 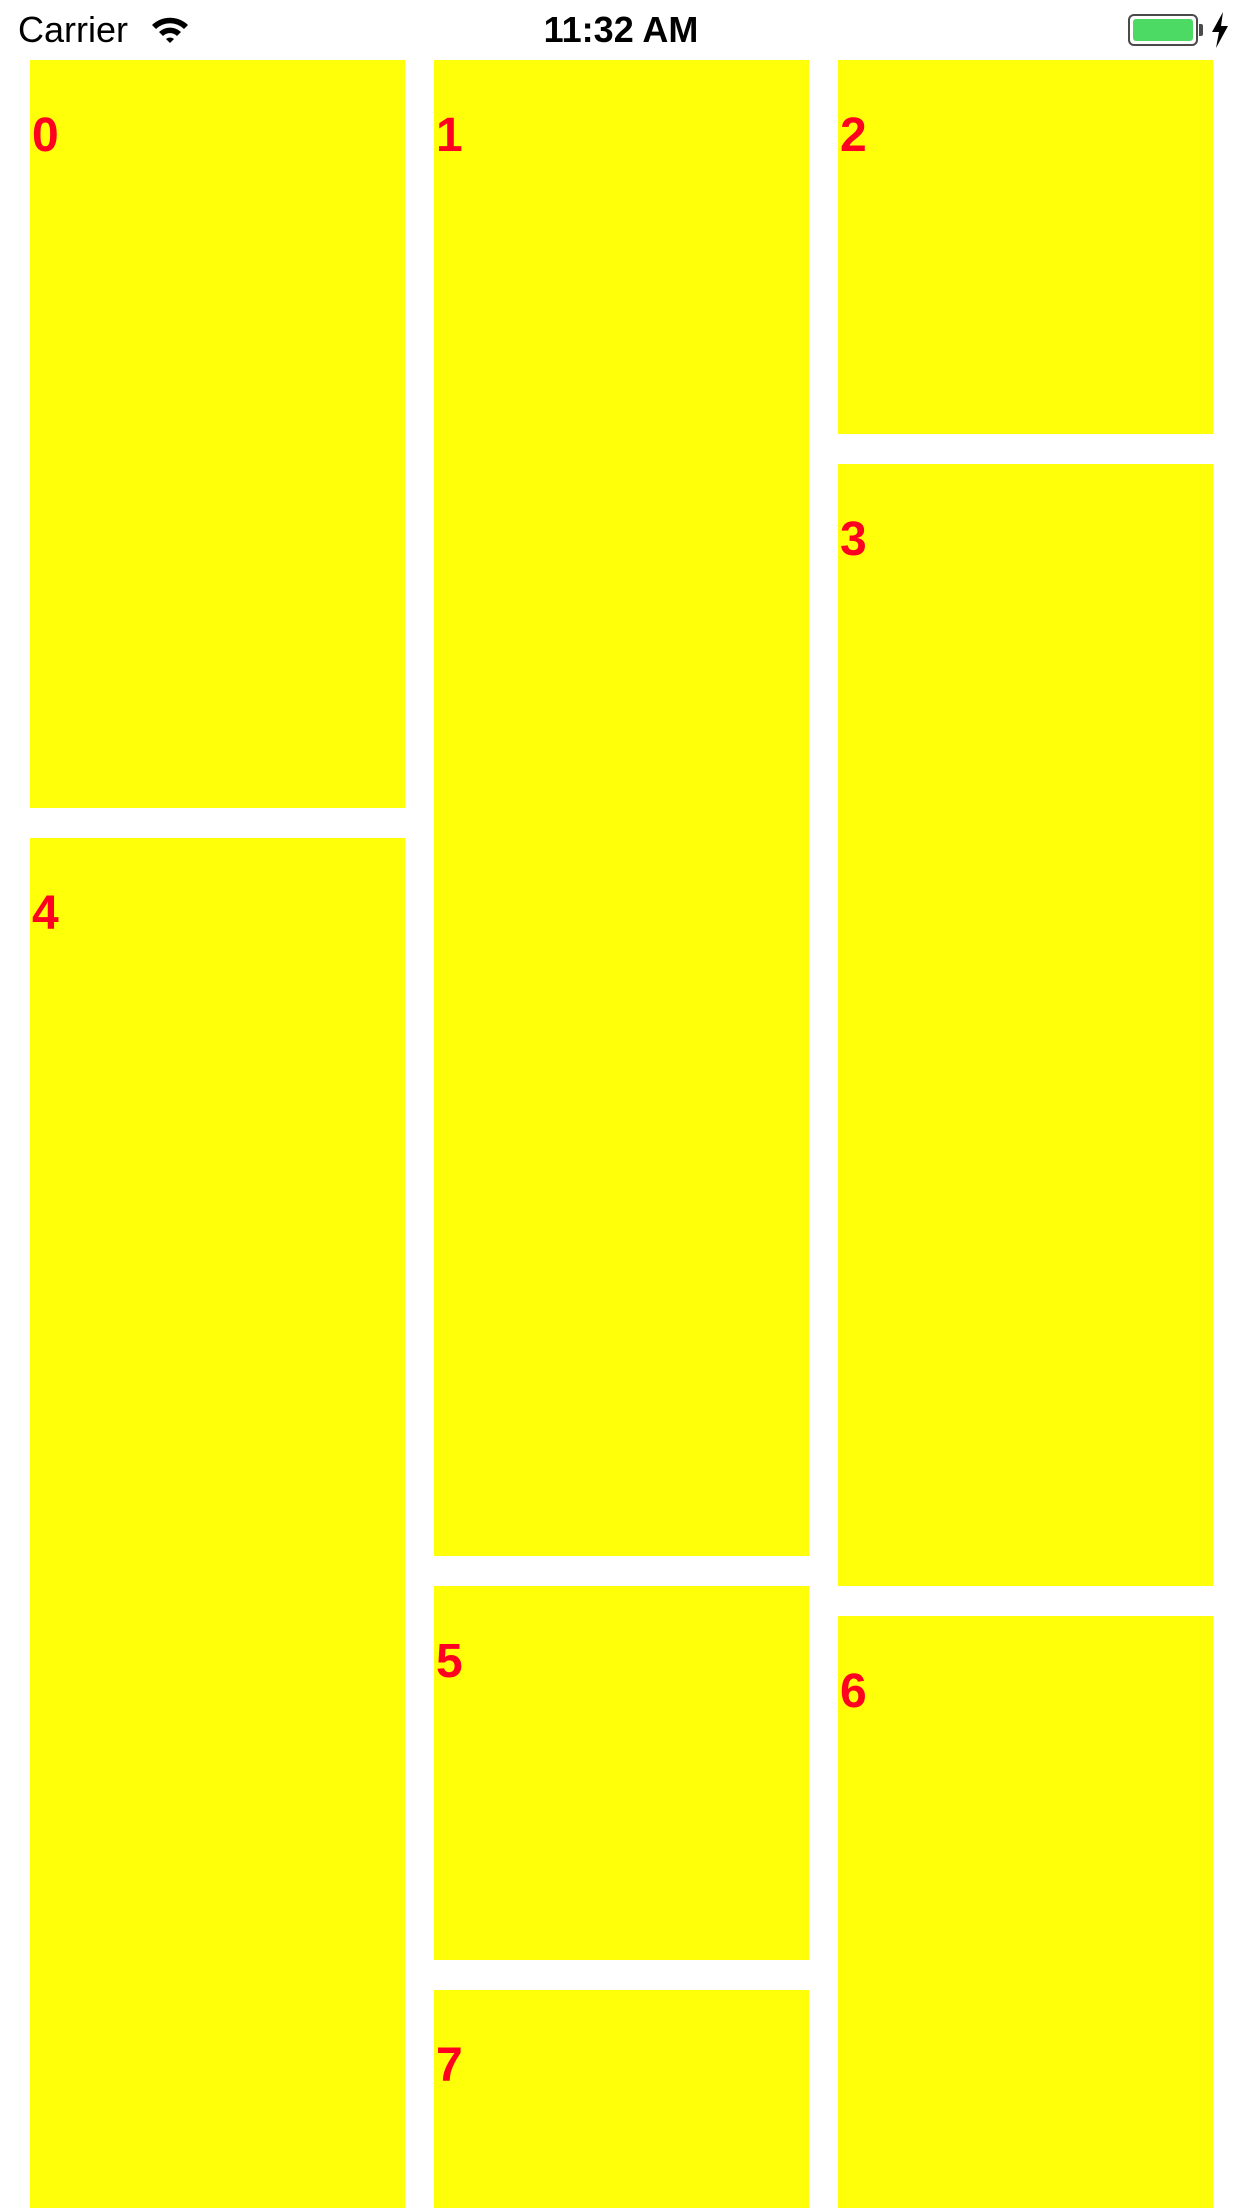 What do you see at coordinates (45, 913) in the screenshot?
I see `cell-label: 4` at bounding box center [45, 913].